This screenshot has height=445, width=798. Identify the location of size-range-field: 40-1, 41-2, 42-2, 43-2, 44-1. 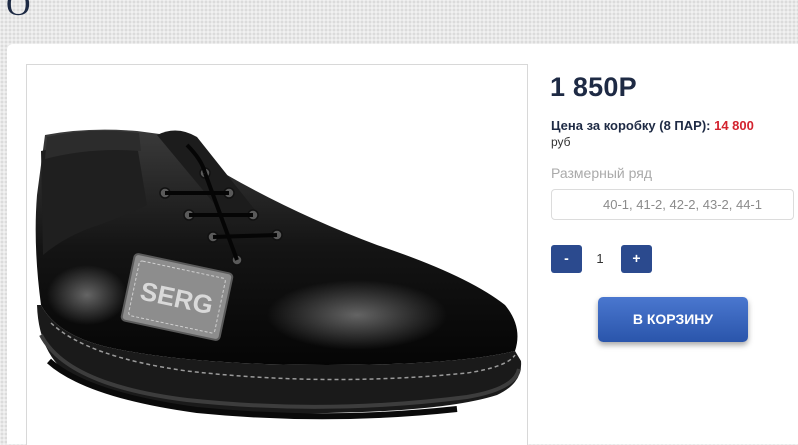
(672, 204).